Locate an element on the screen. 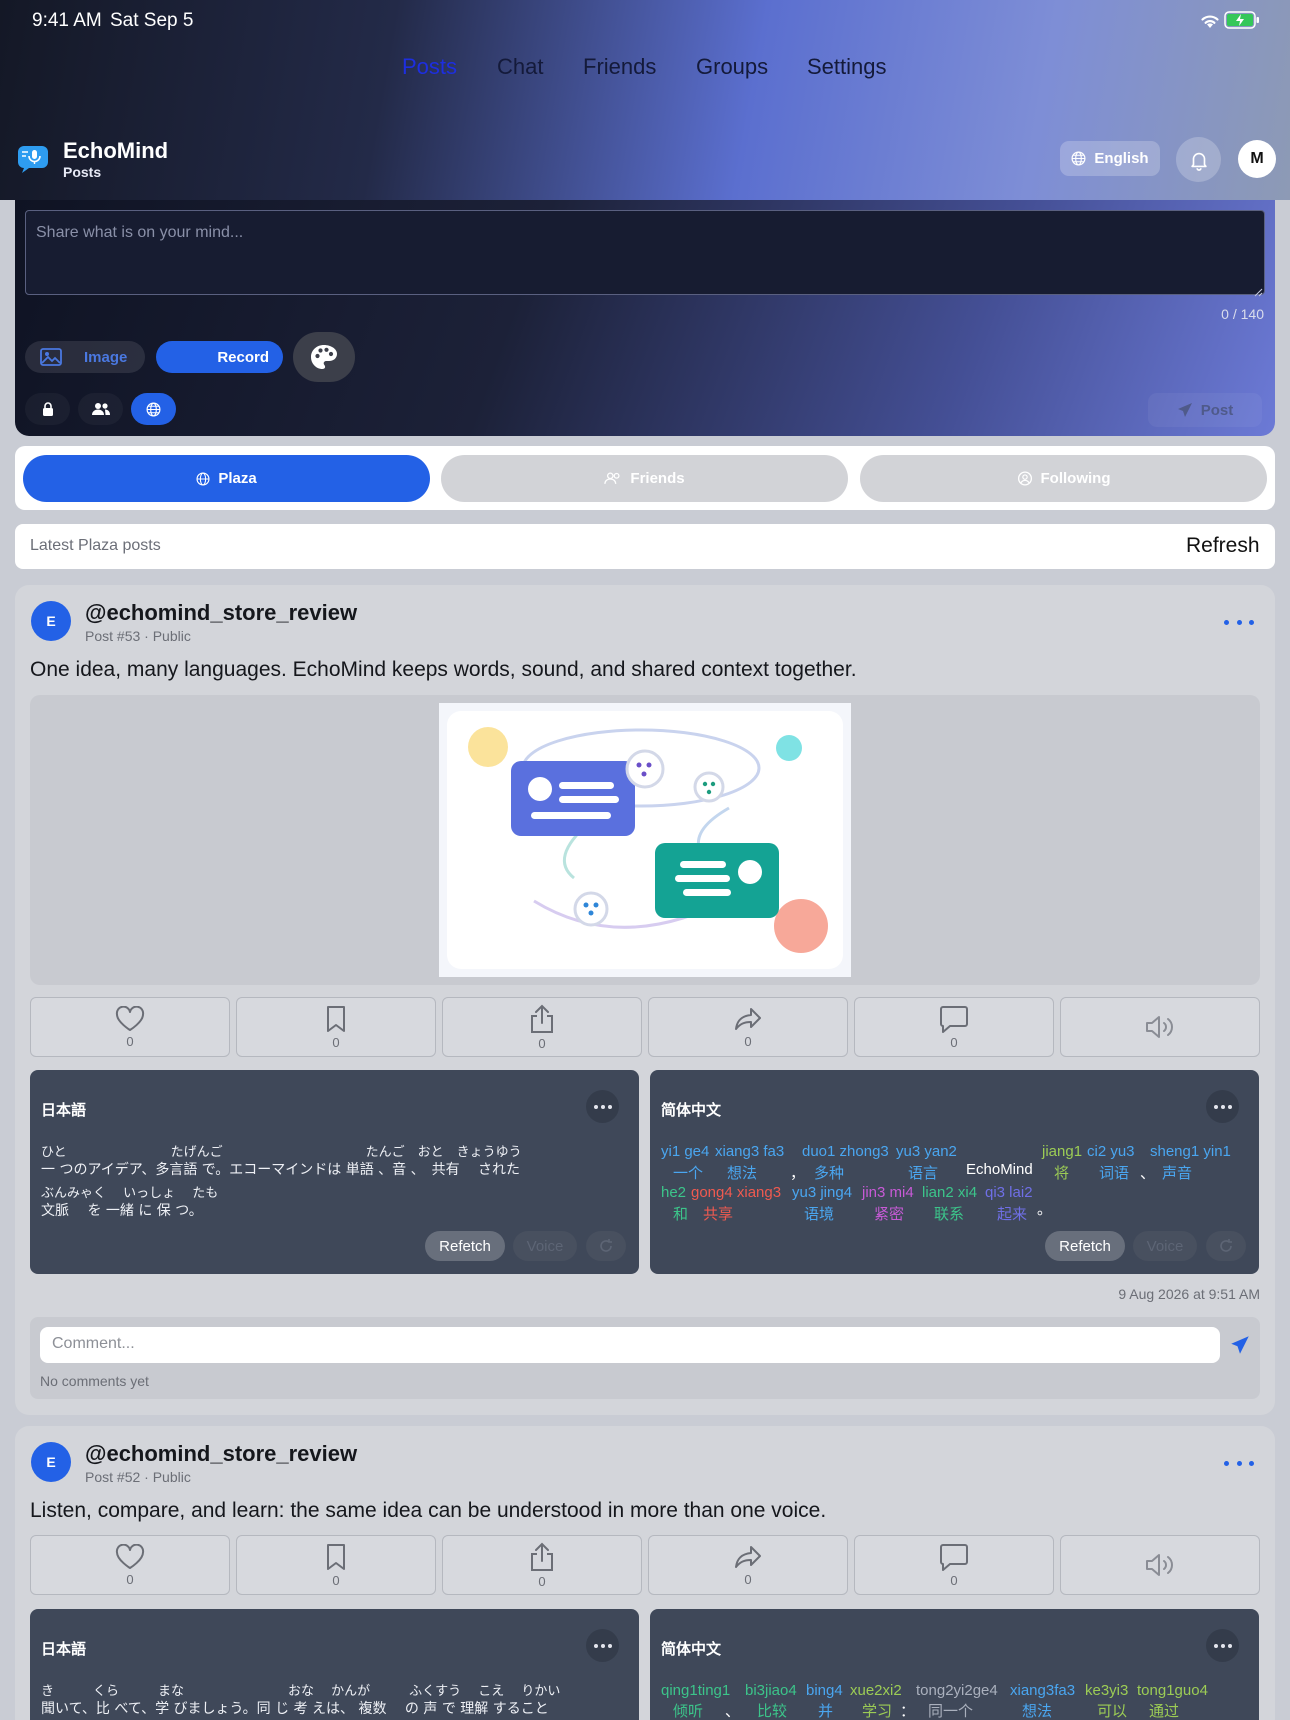 The width and height of the screenshot is (1290, 1720). pinyin-reading: jin3 mi4 is located at coordinates (888, 1192).